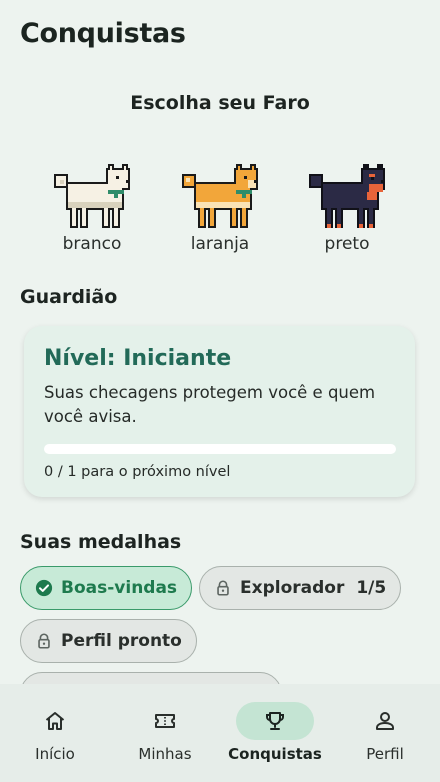 This screenshot has height=782, width=440. I want to click on bottom-navigation: Início Minhas Conquistas Perfil, so click(220, 733).